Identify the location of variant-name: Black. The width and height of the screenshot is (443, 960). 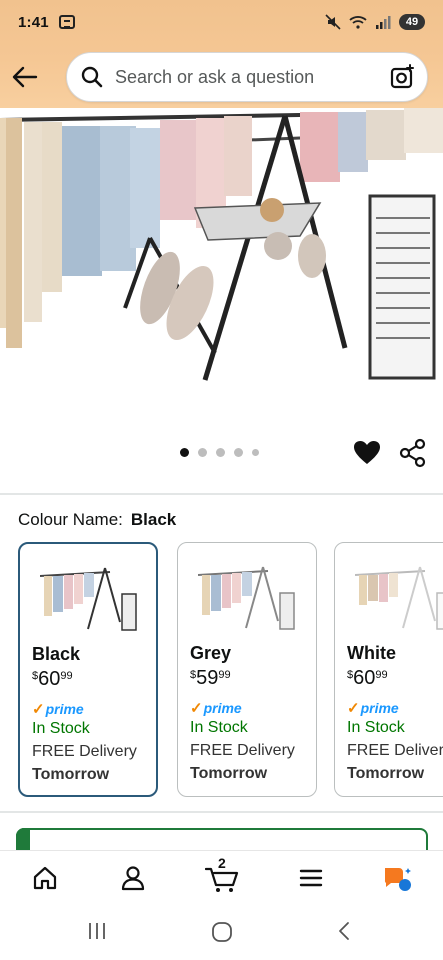
(56, 654).